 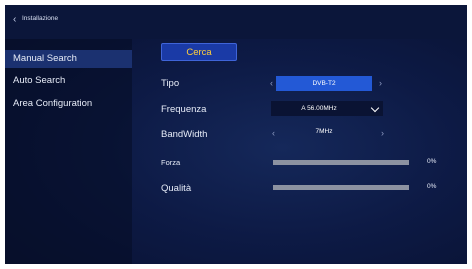 What do you see at coordinates (341, 187) in the screenshot?
I see `qualita-bar` at bounding box center [341, 187].